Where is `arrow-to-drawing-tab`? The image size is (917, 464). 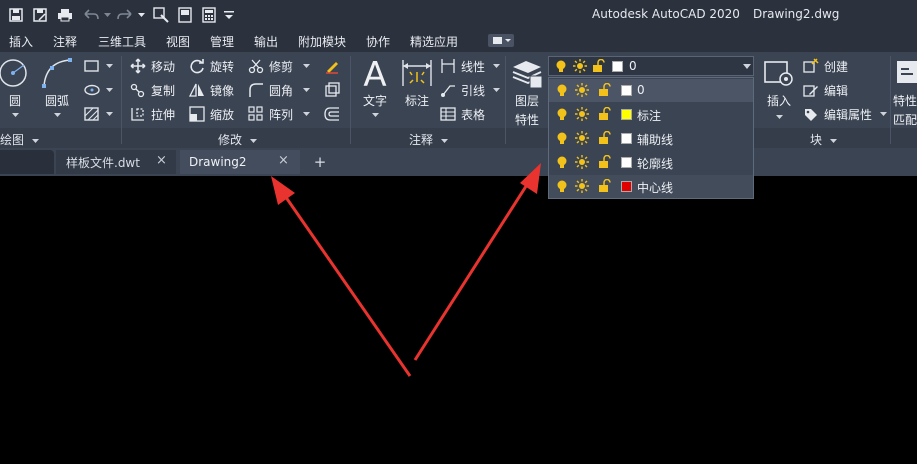
arrow-to-drawing-tab is located at coordinates (341, 276).